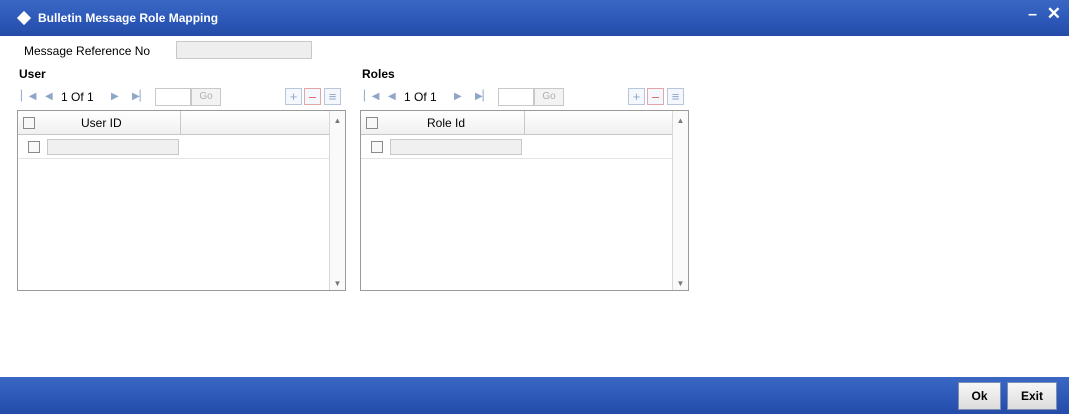 The width and height of the screenshot is (1069, 414). I want to click on close-icon: ✕, so click(1054, 14).